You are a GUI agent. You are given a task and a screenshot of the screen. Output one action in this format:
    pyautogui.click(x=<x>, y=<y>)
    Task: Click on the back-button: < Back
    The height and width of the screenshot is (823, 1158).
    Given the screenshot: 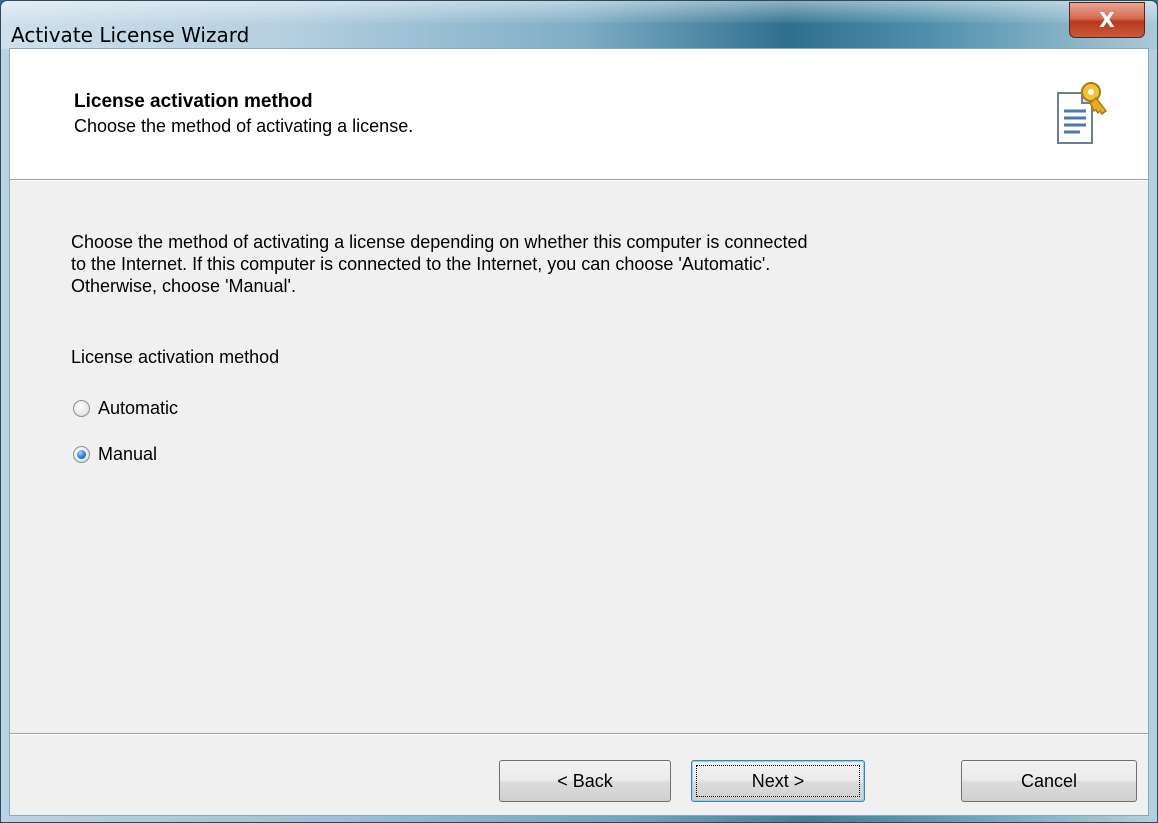 What is the action you would take?
    pyautogui.click(x=585, y=781)
    